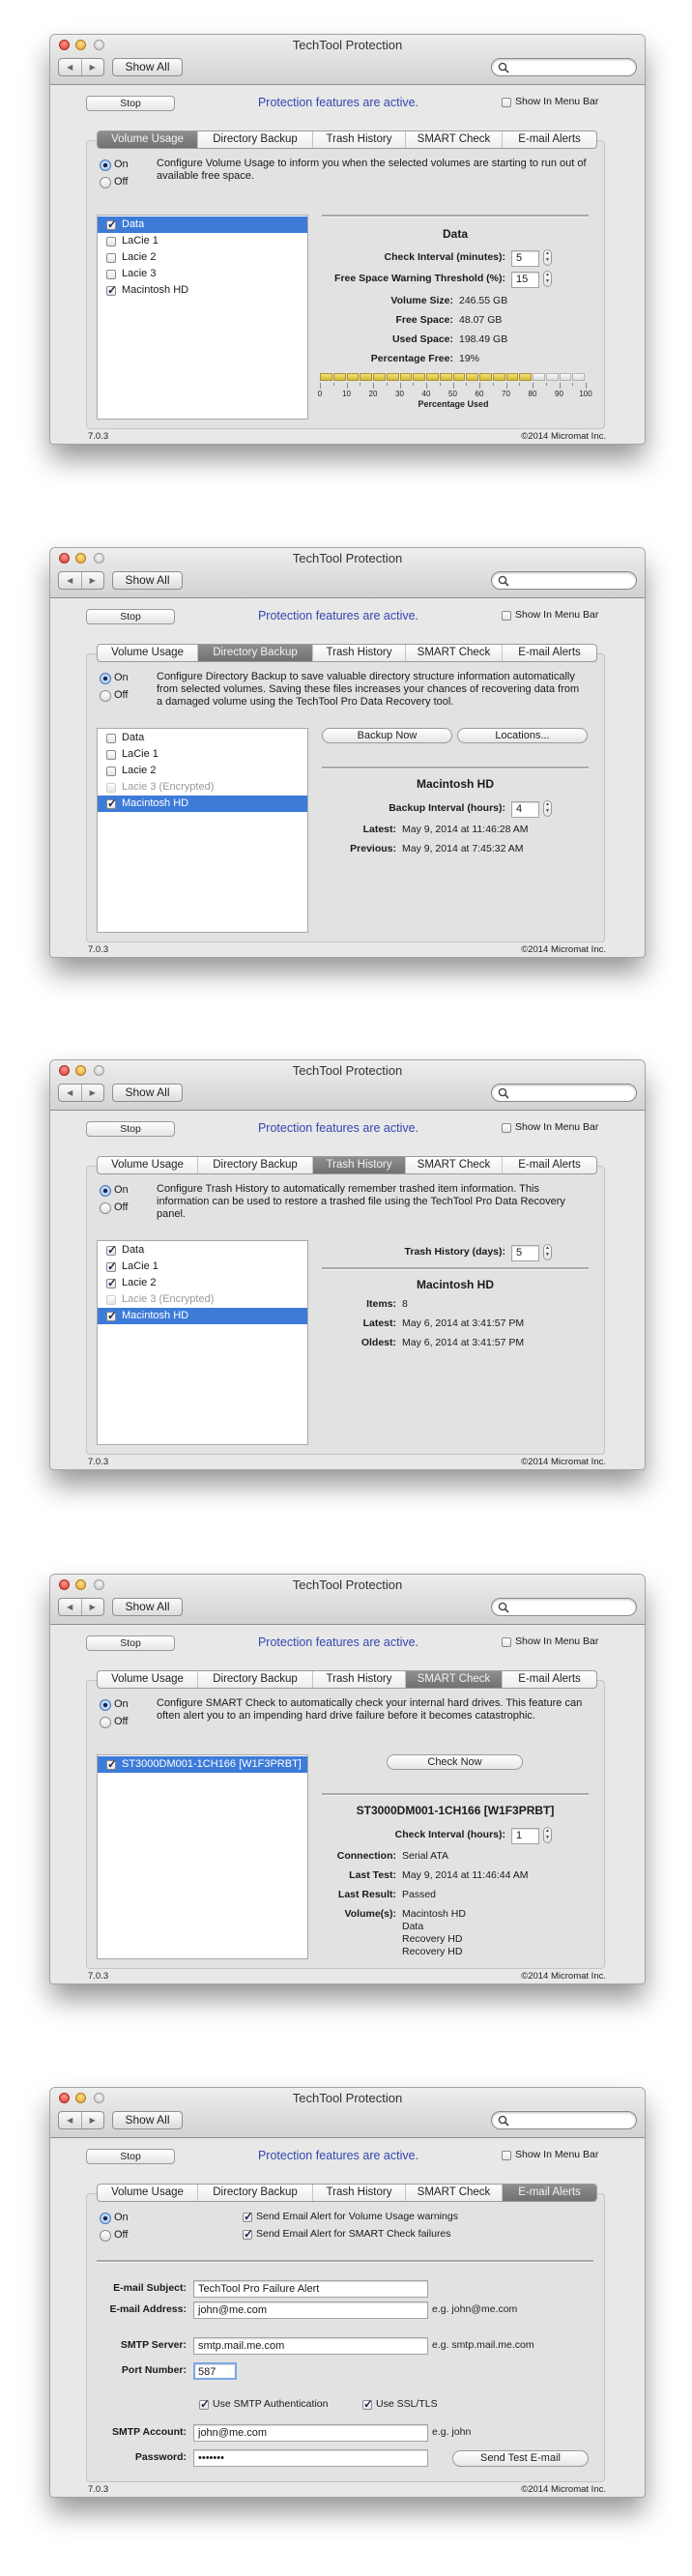 The width and height of the screenshot is (692, 2576). I want to click on email-address-field: john@me.com, so click(311, 2310).